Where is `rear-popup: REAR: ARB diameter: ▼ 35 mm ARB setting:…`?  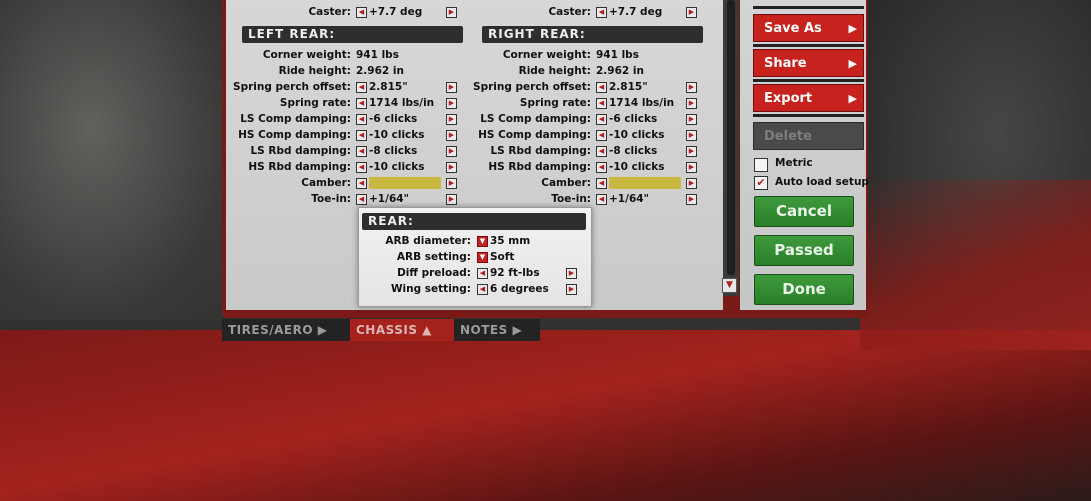 rear-popup: REAR: ARB diameter: ▼ 35 mm ARB setting:… is located at coordinates (475, 257).